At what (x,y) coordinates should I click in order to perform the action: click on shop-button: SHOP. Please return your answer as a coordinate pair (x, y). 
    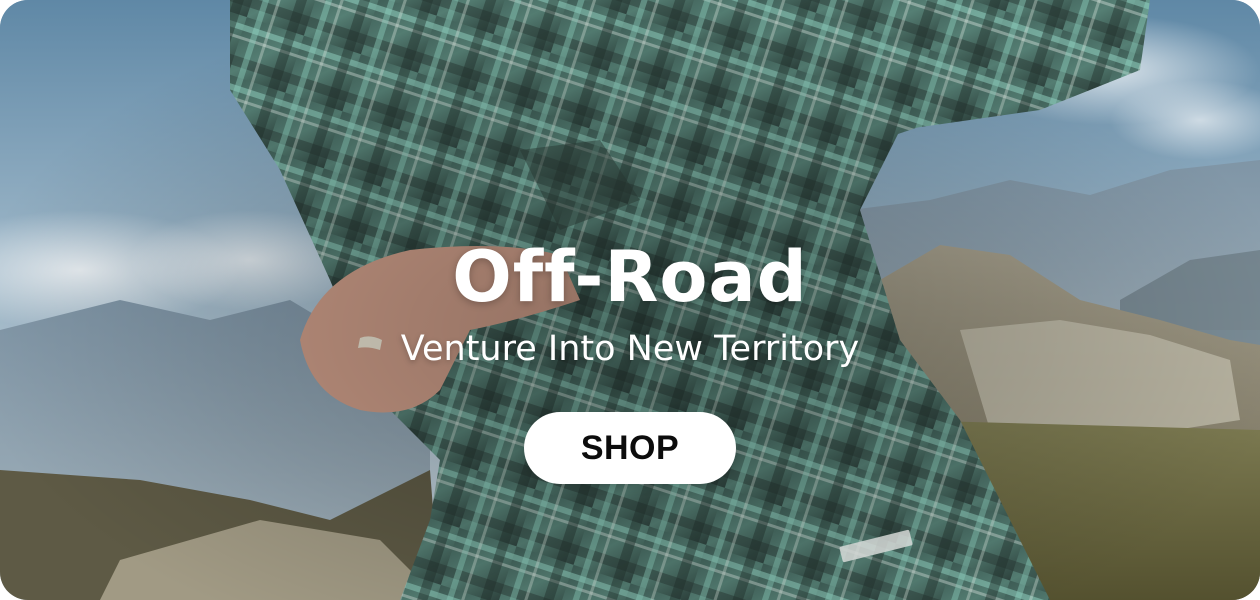
    Looking at the image, I should click on (630, 448).